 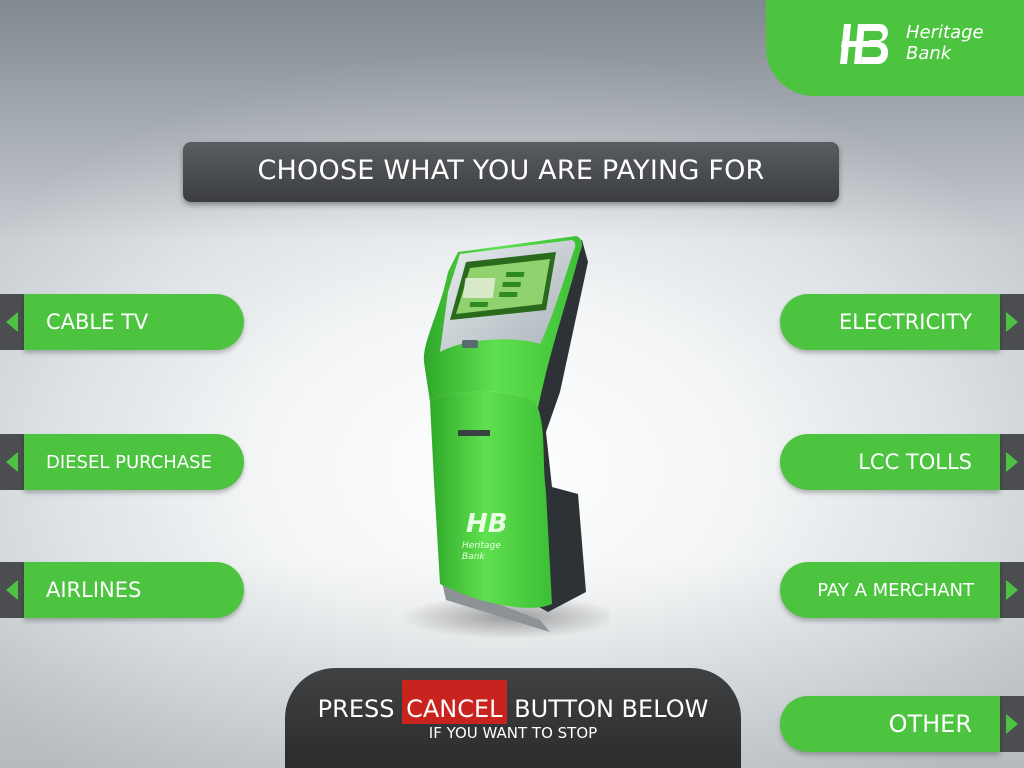 I want to click on option-airlines-button: AIRLINES, so click(x=122, y=590).